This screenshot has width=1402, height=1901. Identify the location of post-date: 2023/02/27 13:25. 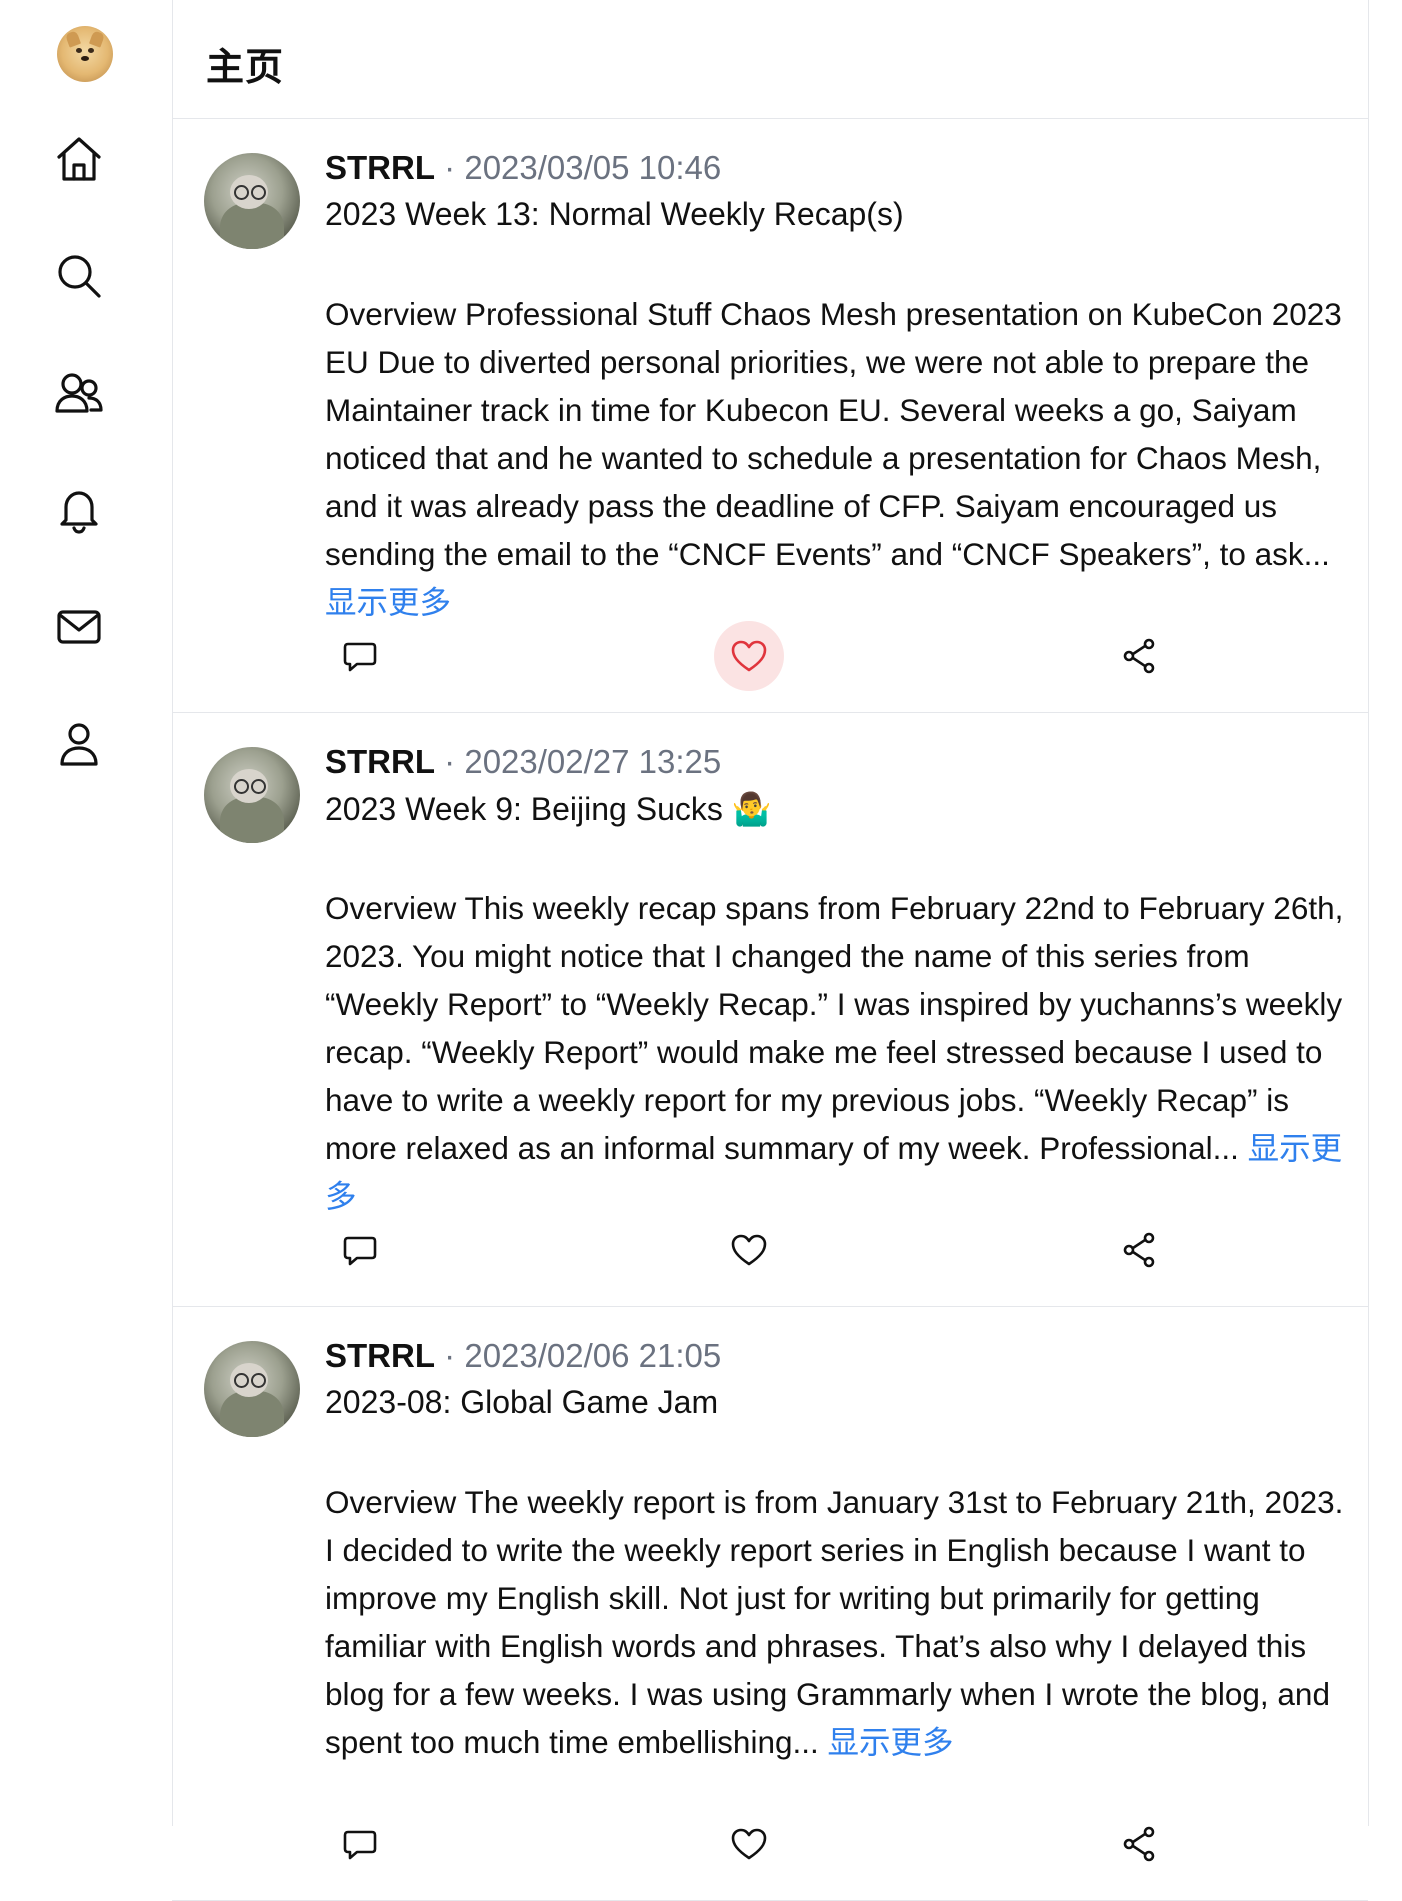
(592, 761).